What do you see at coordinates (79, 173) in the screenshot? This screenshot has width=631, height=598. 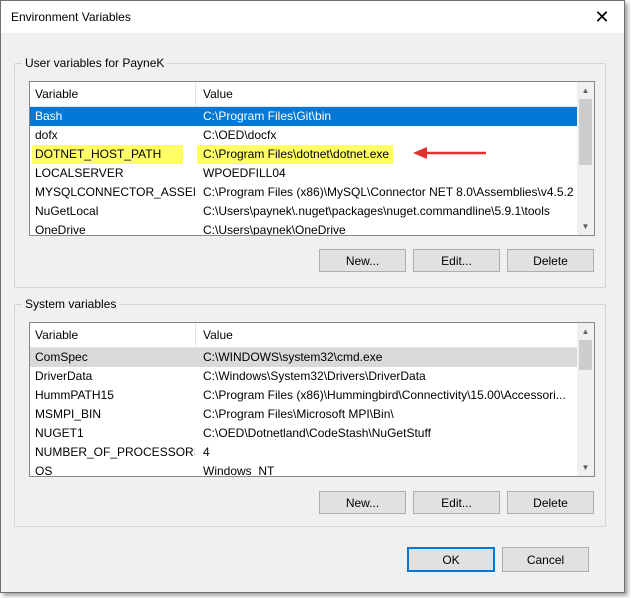 I see `variable-name: LOCALSERVER` at bounding box center [79, 173].